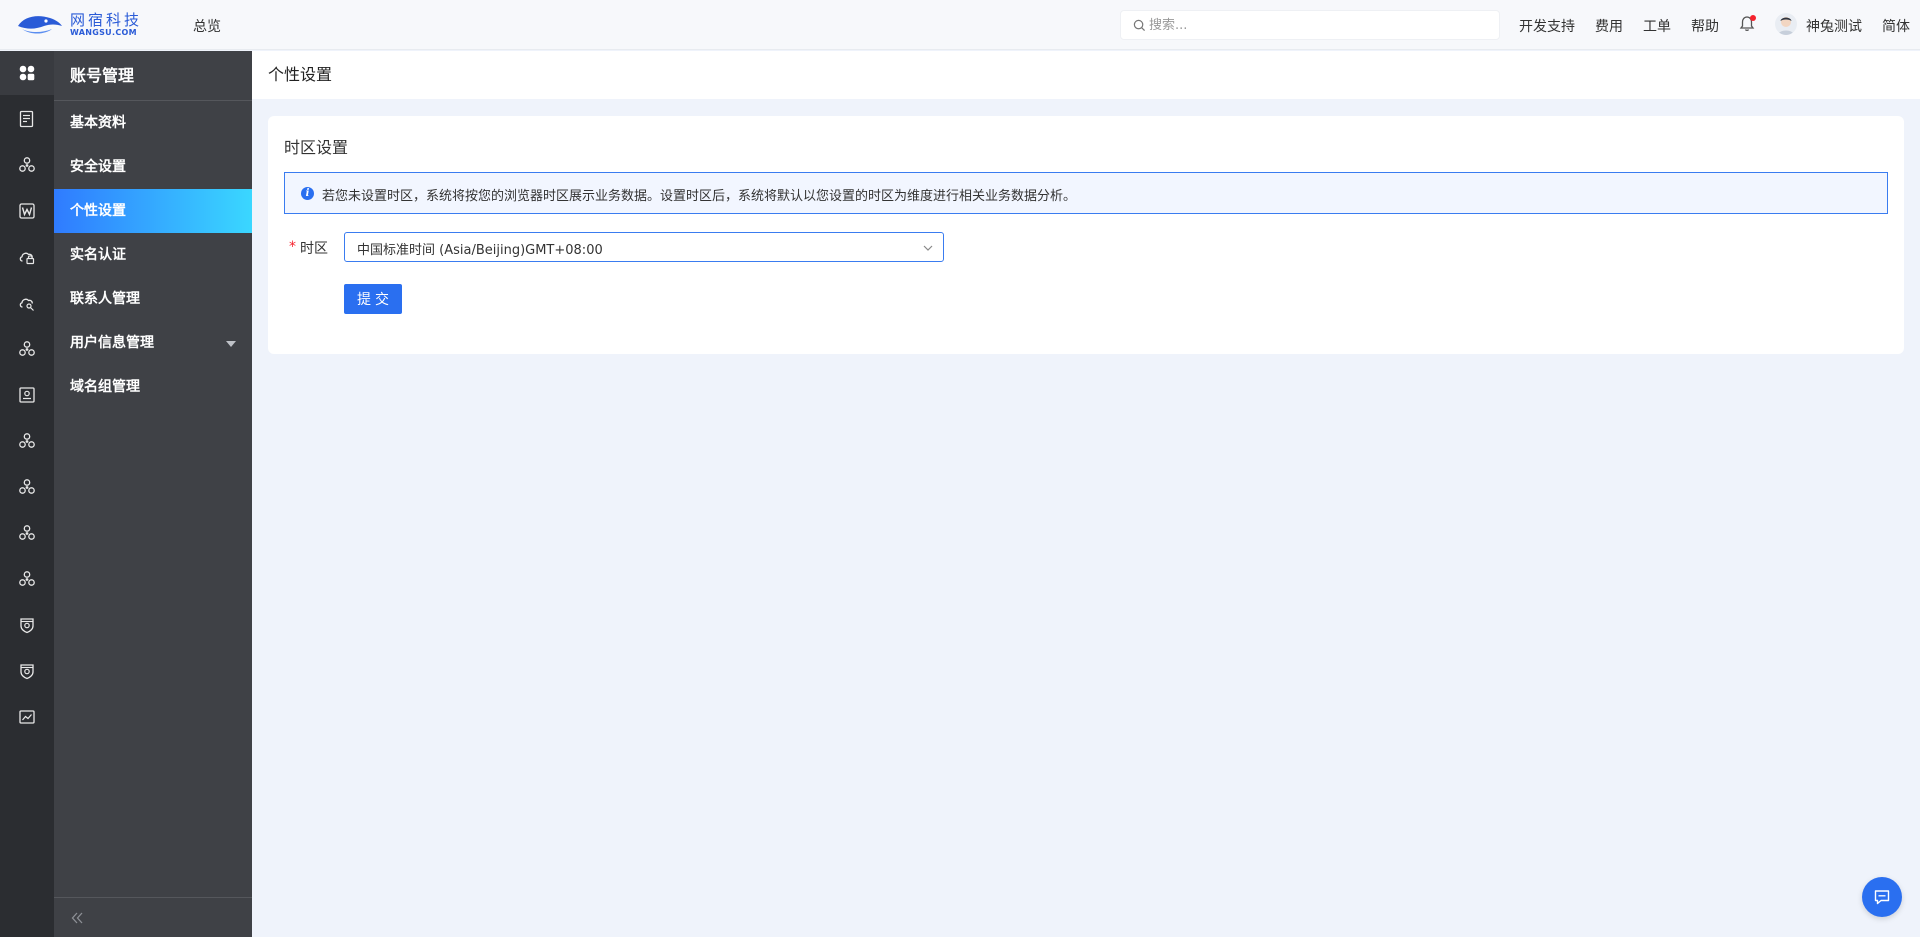  Describe the element at coordinates (1547, 26) in the screenshot. I see `dev-support-link: 开发支持` at that location.